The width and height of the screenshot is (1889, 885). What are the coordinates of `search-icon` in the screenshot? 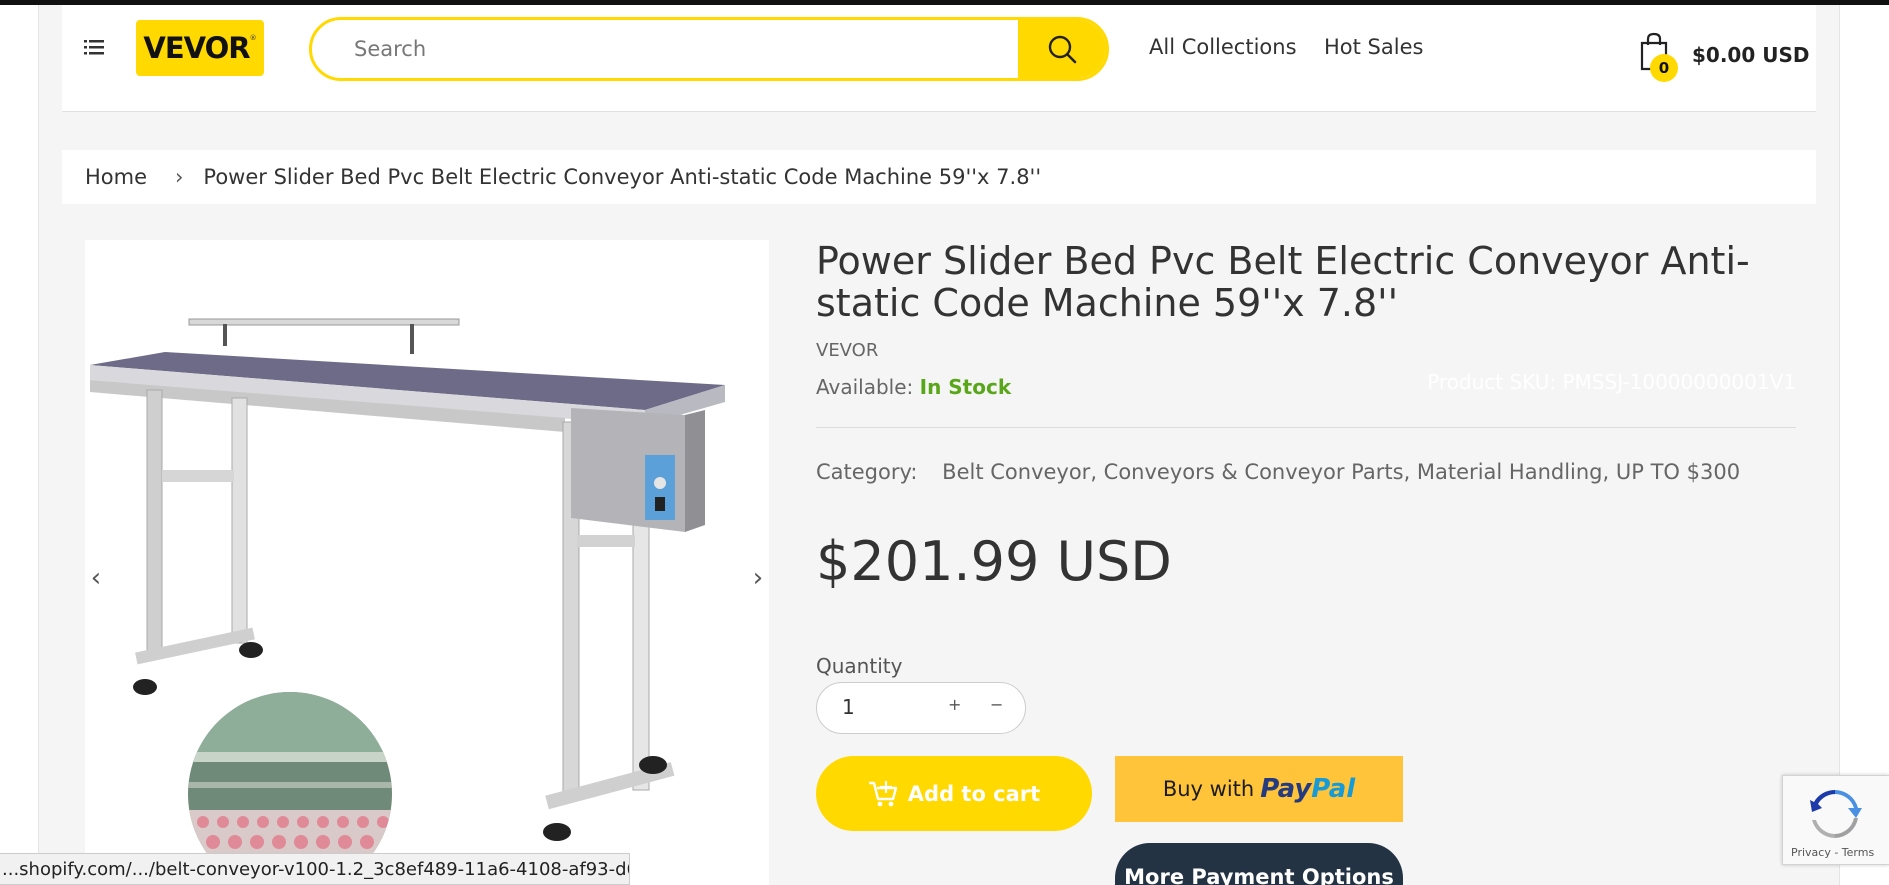 It's located at (1062, 49).